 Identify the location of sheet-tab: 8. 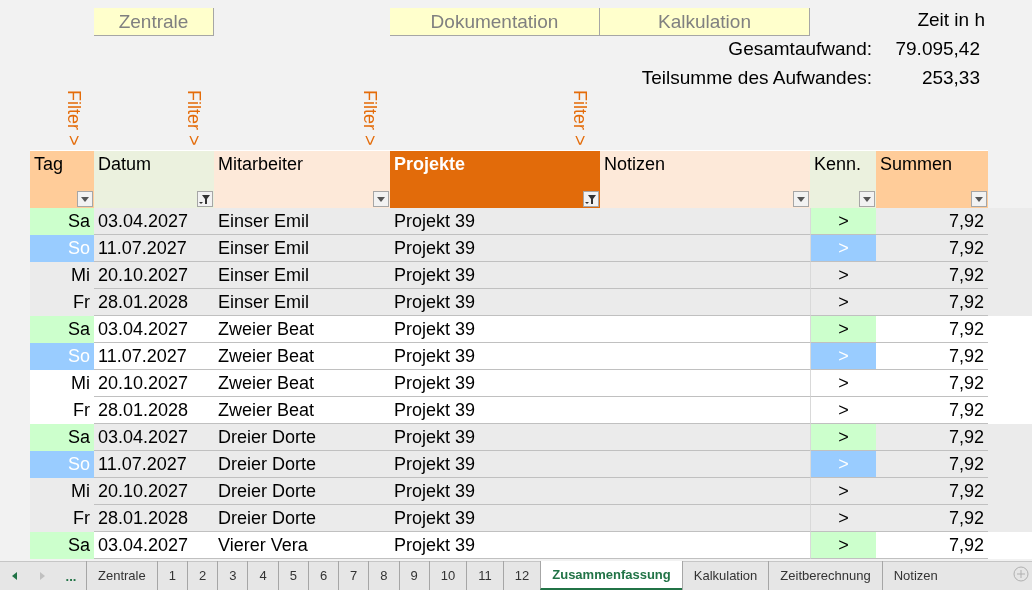
(383, 575).